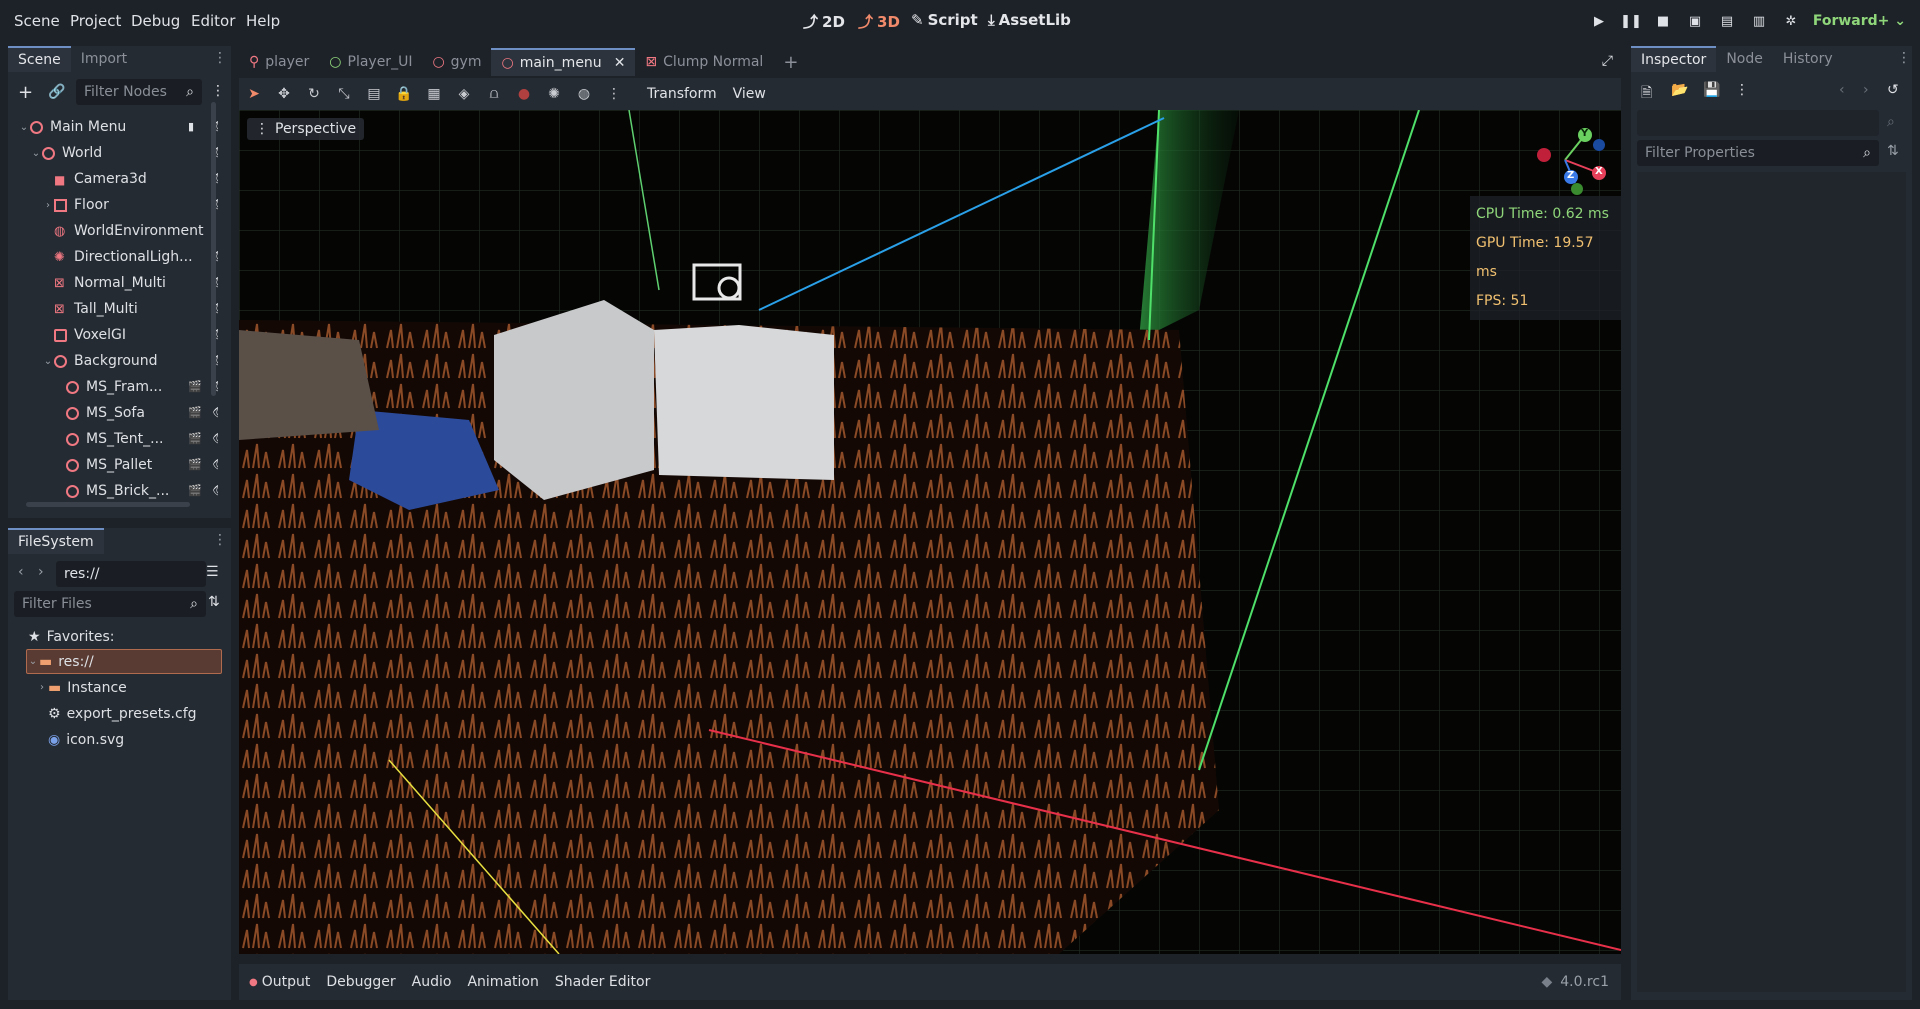 The height and width of the screenshot is (1009, 1920). I want to click on tab-gym: ○ gym, so click(456, 62).